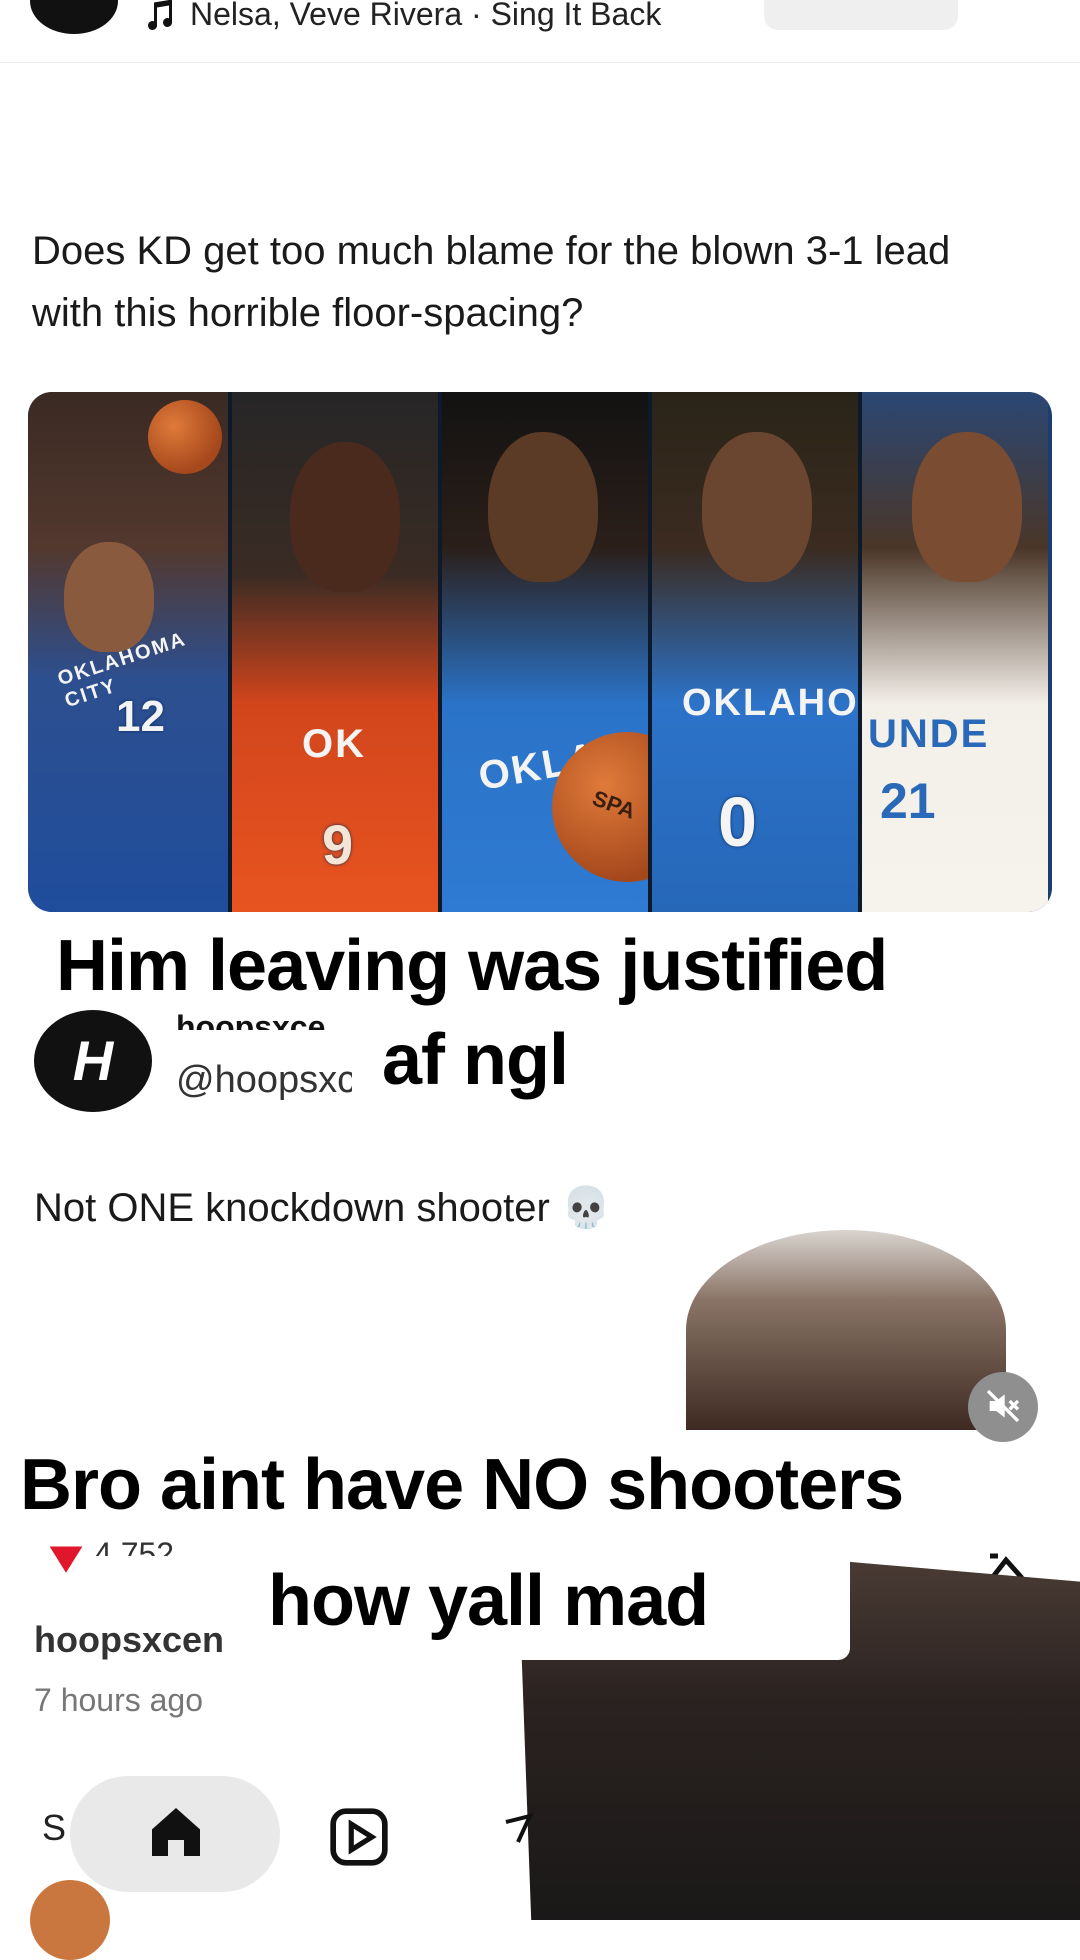  What do you see at coordinates (338, 844) in the screenshot?
I see `jersey-number: 9` at bounding box center [338, 844].